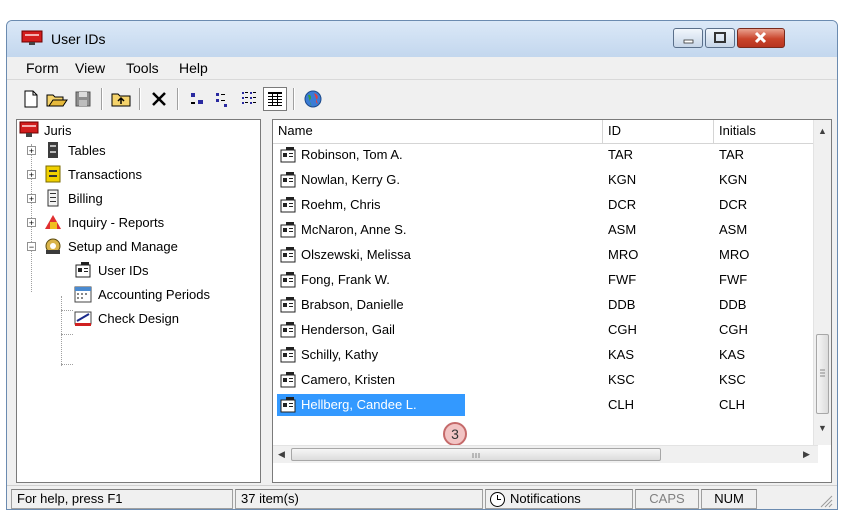 The height and width of the screenshot is (514, 843). I want to click on large-icons-icon, so click(197, 98).